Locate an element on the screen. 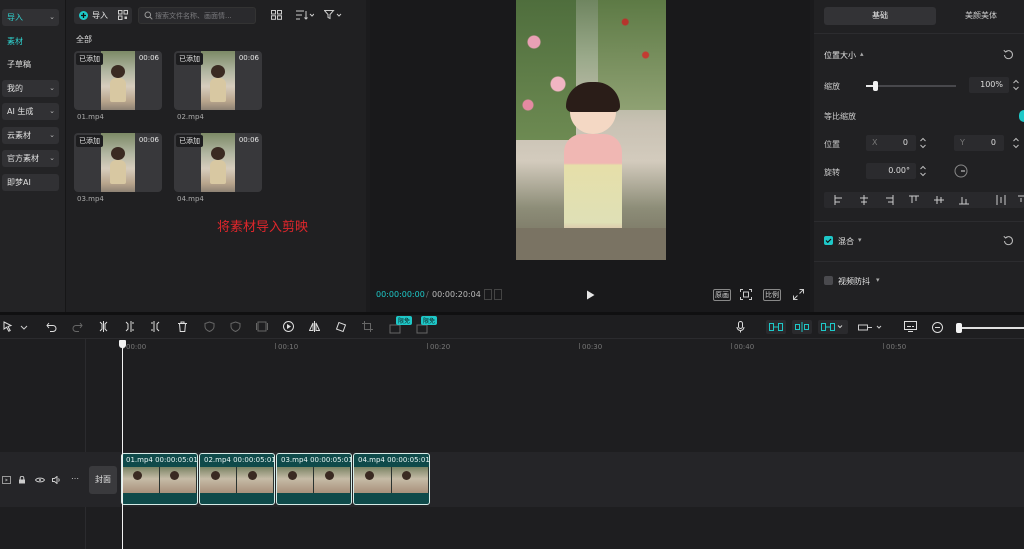 This screenshot has height=549, width=1024. position-x-value: 0 is located at coordinates (905, 142).